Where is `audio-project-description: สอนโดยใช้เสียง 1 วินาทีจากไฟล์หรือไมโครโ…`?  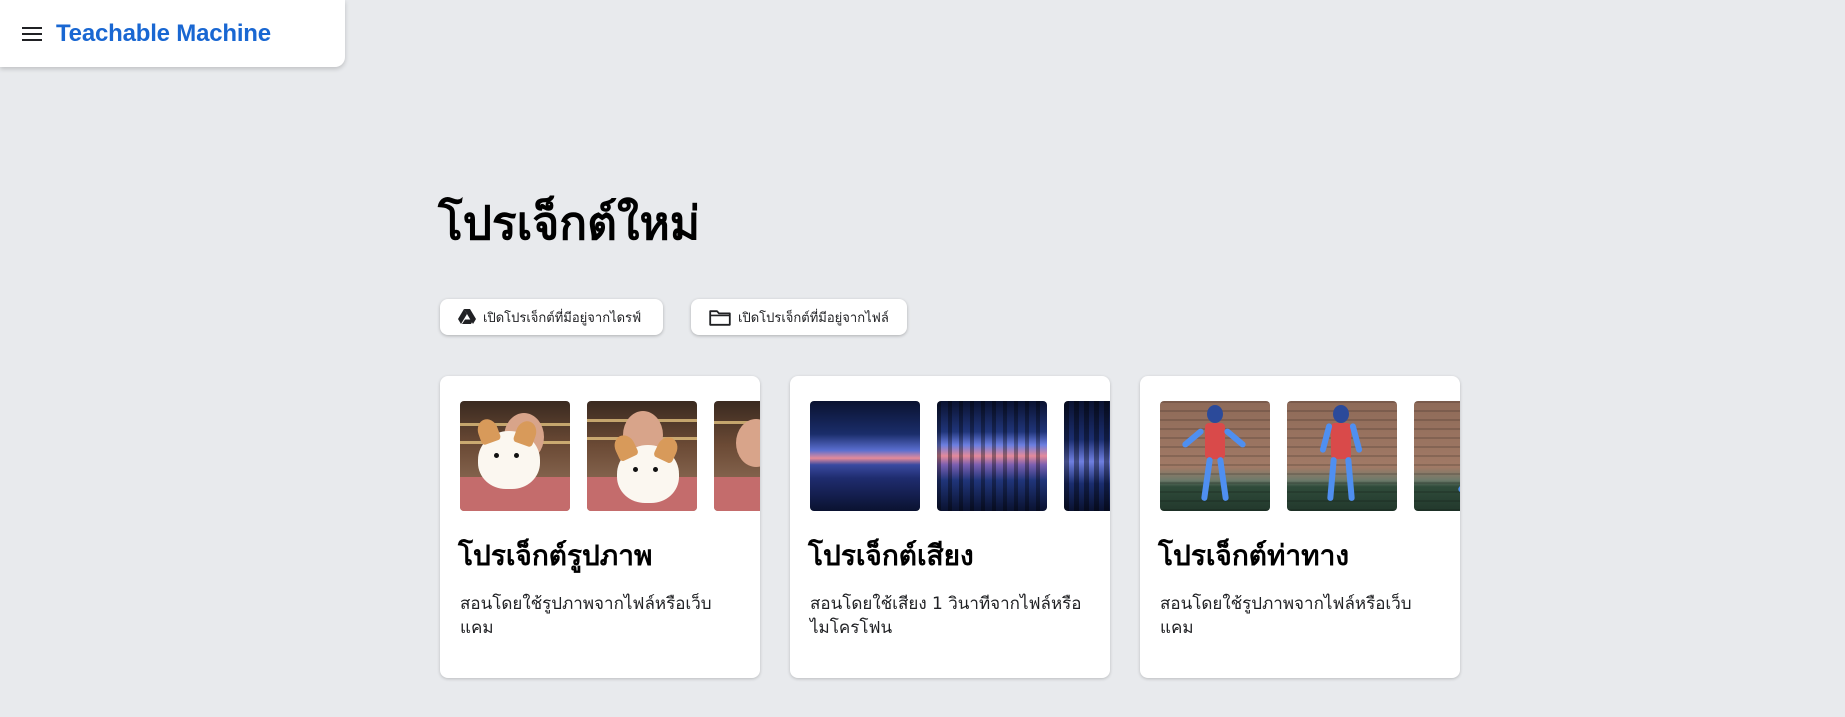 audio-project-description: สอนโดยใช้เสียง 1 วินาทีจากไฟล์หรือไมโครโ… is located at coordinates (946, 616).